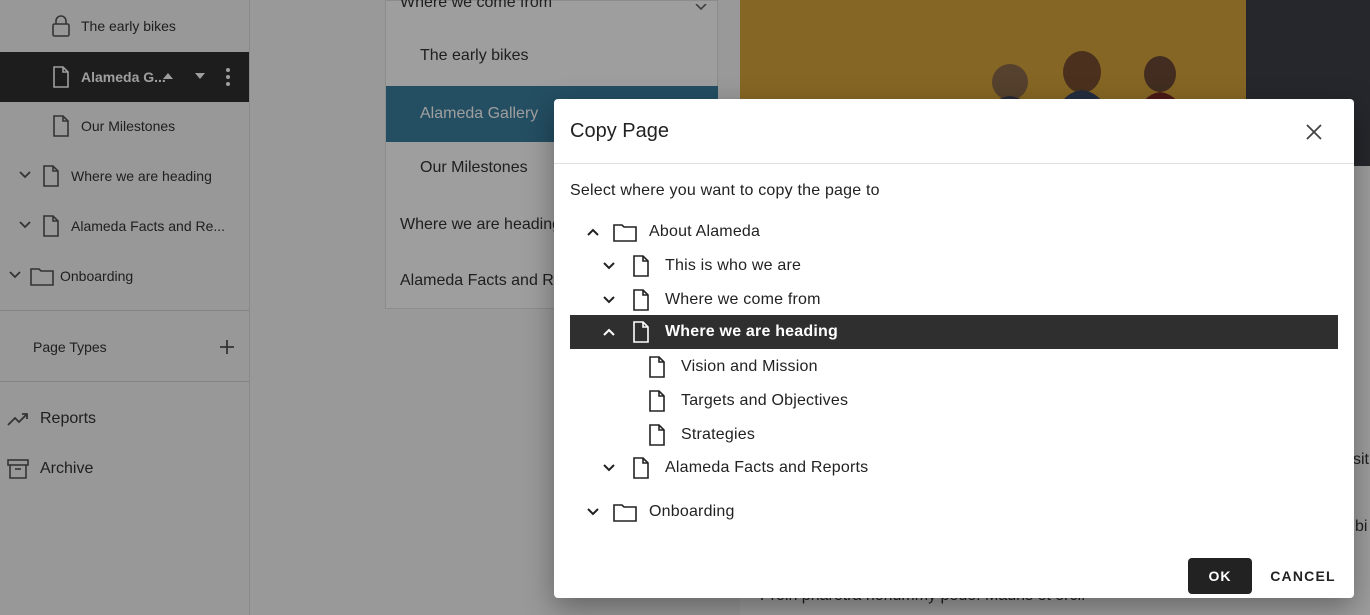  Describe the element at coordinates (954, 367) in the screenshot. I see `tree-node-vision-and-mission: Vision and Mission` at that location.